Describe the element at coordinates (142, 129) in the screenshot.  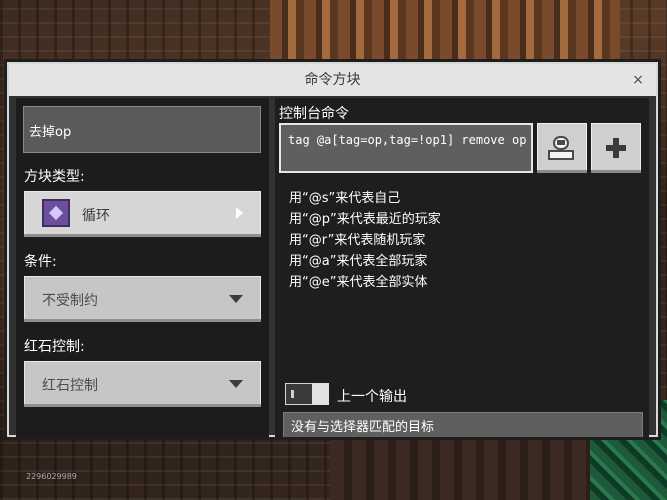
I see `block-name-field: 去掉op` at that location.